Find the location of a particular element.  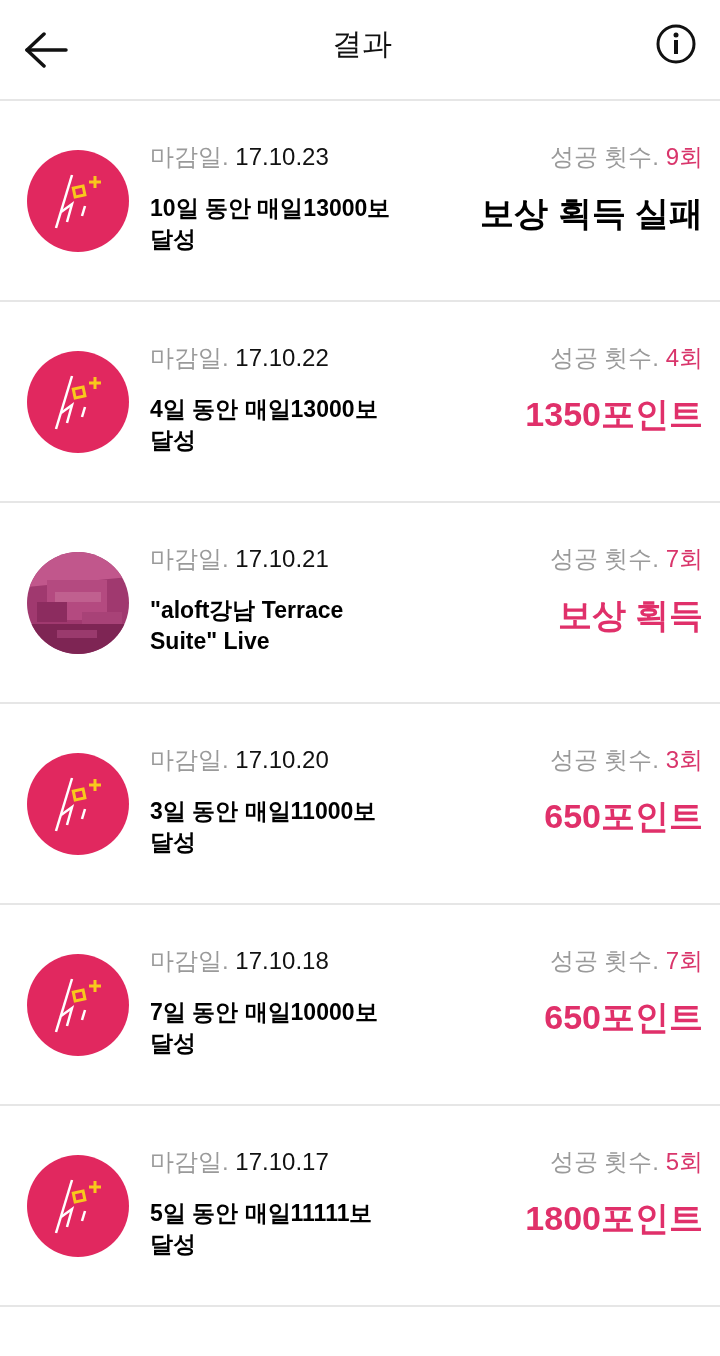

success-count: 9회 is located at coordinates (684, 156).